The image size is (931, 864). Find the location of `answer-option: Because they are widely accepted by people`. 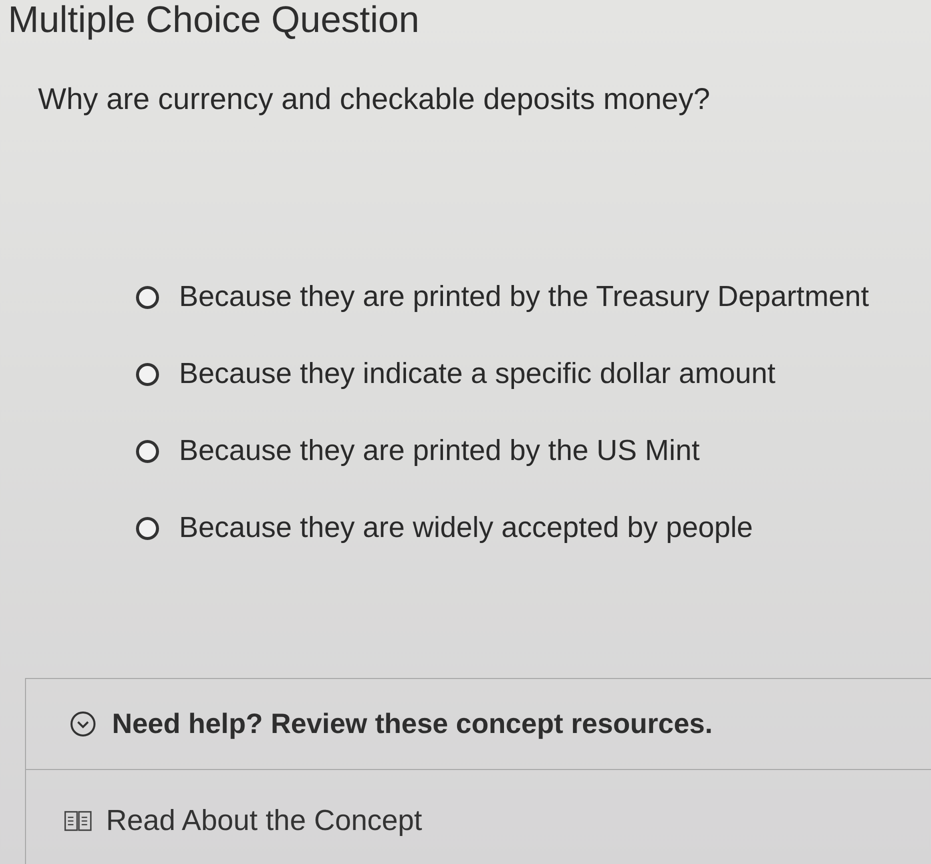

answer-option: Because they are widely accepted by people is located at coordinates (466, 528).